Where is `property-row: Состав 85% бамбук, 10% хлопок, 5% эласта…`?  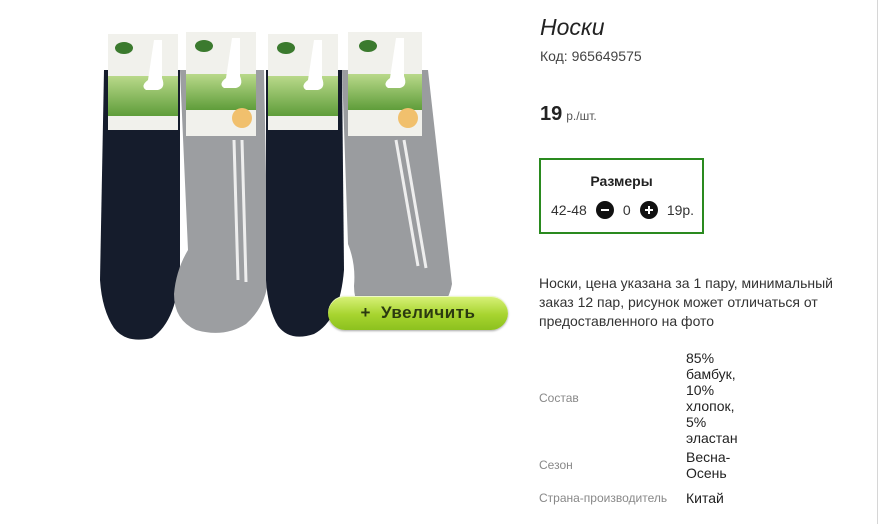
property-row: Состав 85% бамбук, 10% хлопок, 5% эласта… is located at coordinates (647, 397).